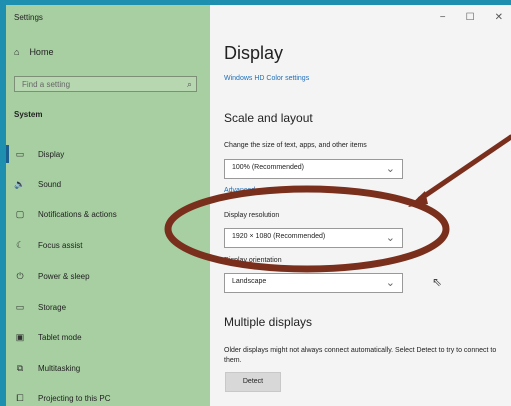 This screenshot has width=511, height=406. I want to click on advanced-scaling-link: Advanced, so click(239, 190).